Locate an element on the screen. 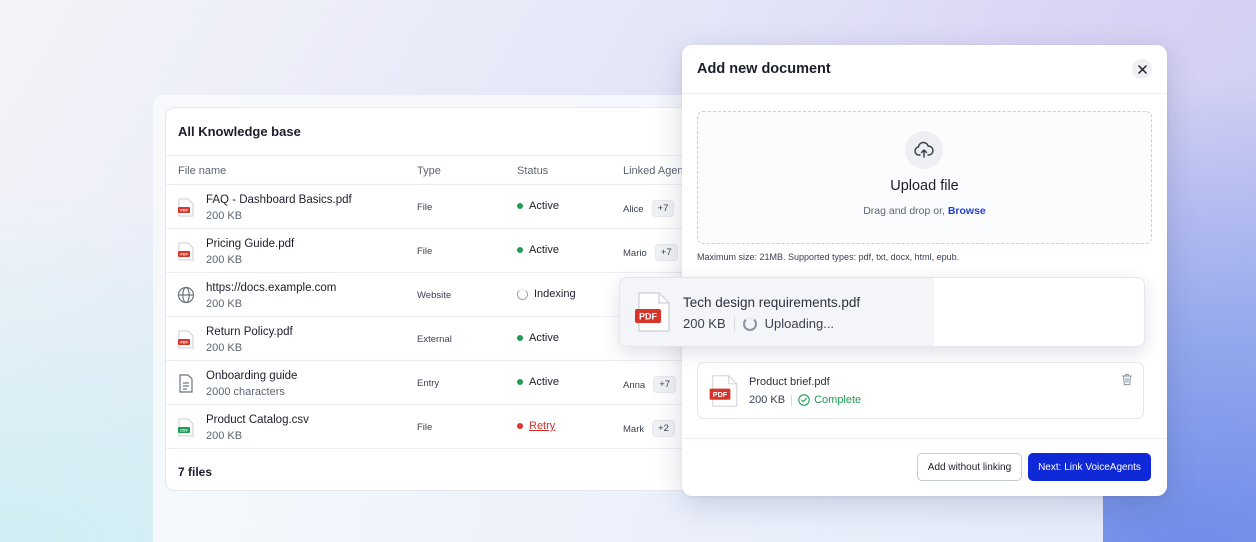 The image size is (1256, 542). more-agents-badge: +2 is located at coordinates (663, 428).